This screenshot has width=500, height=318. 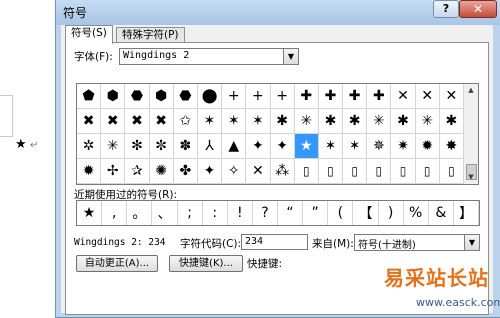 I want to click on from-select-value: 符号(十进制), so click(x=387, y=245).